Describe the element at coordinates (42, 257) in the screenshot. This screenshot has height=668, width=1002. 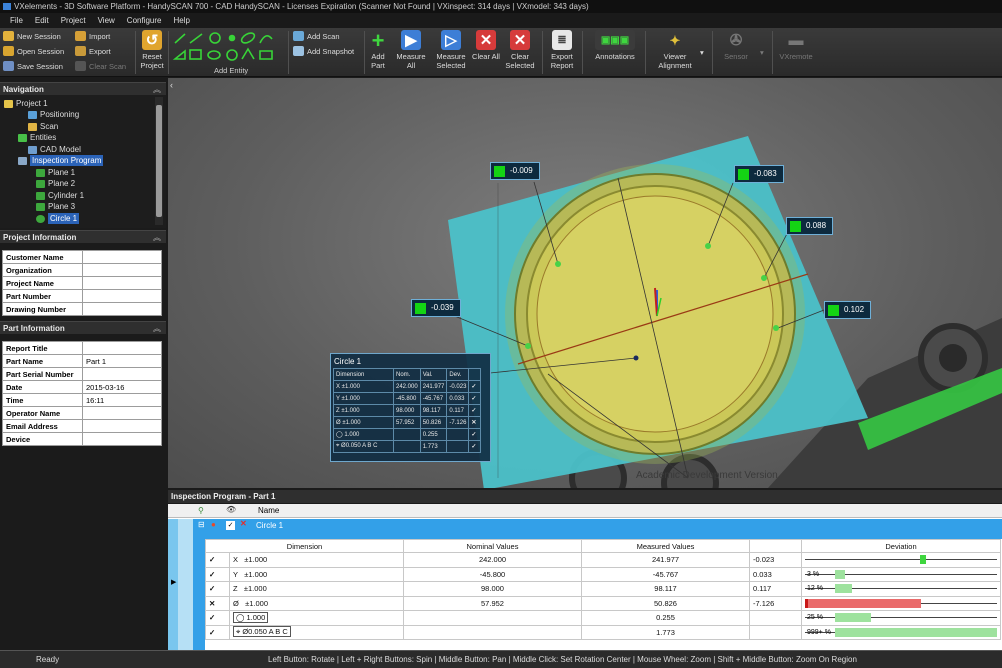
I see `field-label: Customer Name` at that location.